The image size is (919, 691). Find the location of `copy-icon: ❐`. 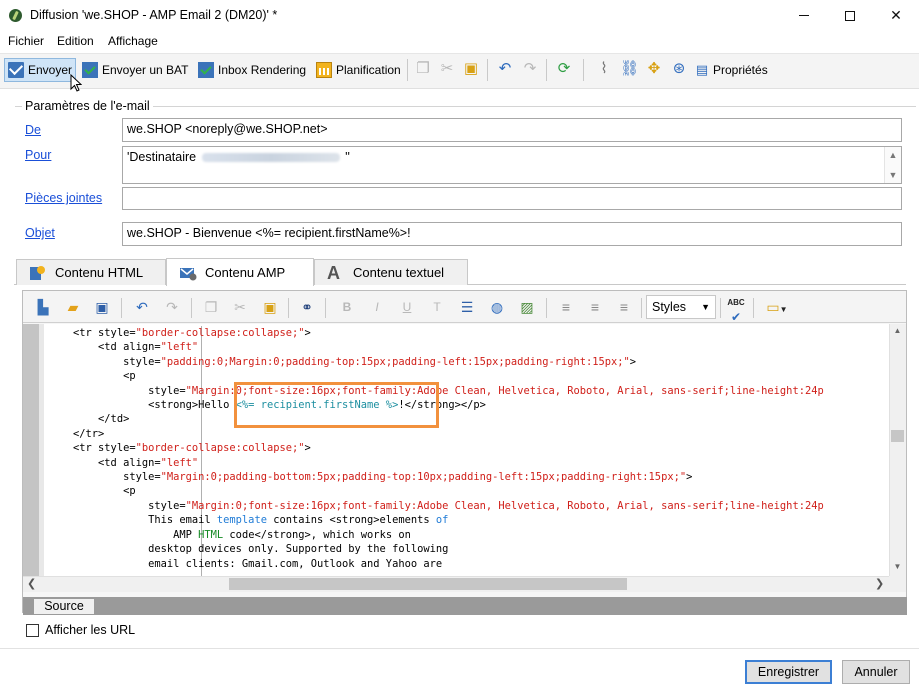

copy-icon: ❐ is located at coordinates (423, 69).